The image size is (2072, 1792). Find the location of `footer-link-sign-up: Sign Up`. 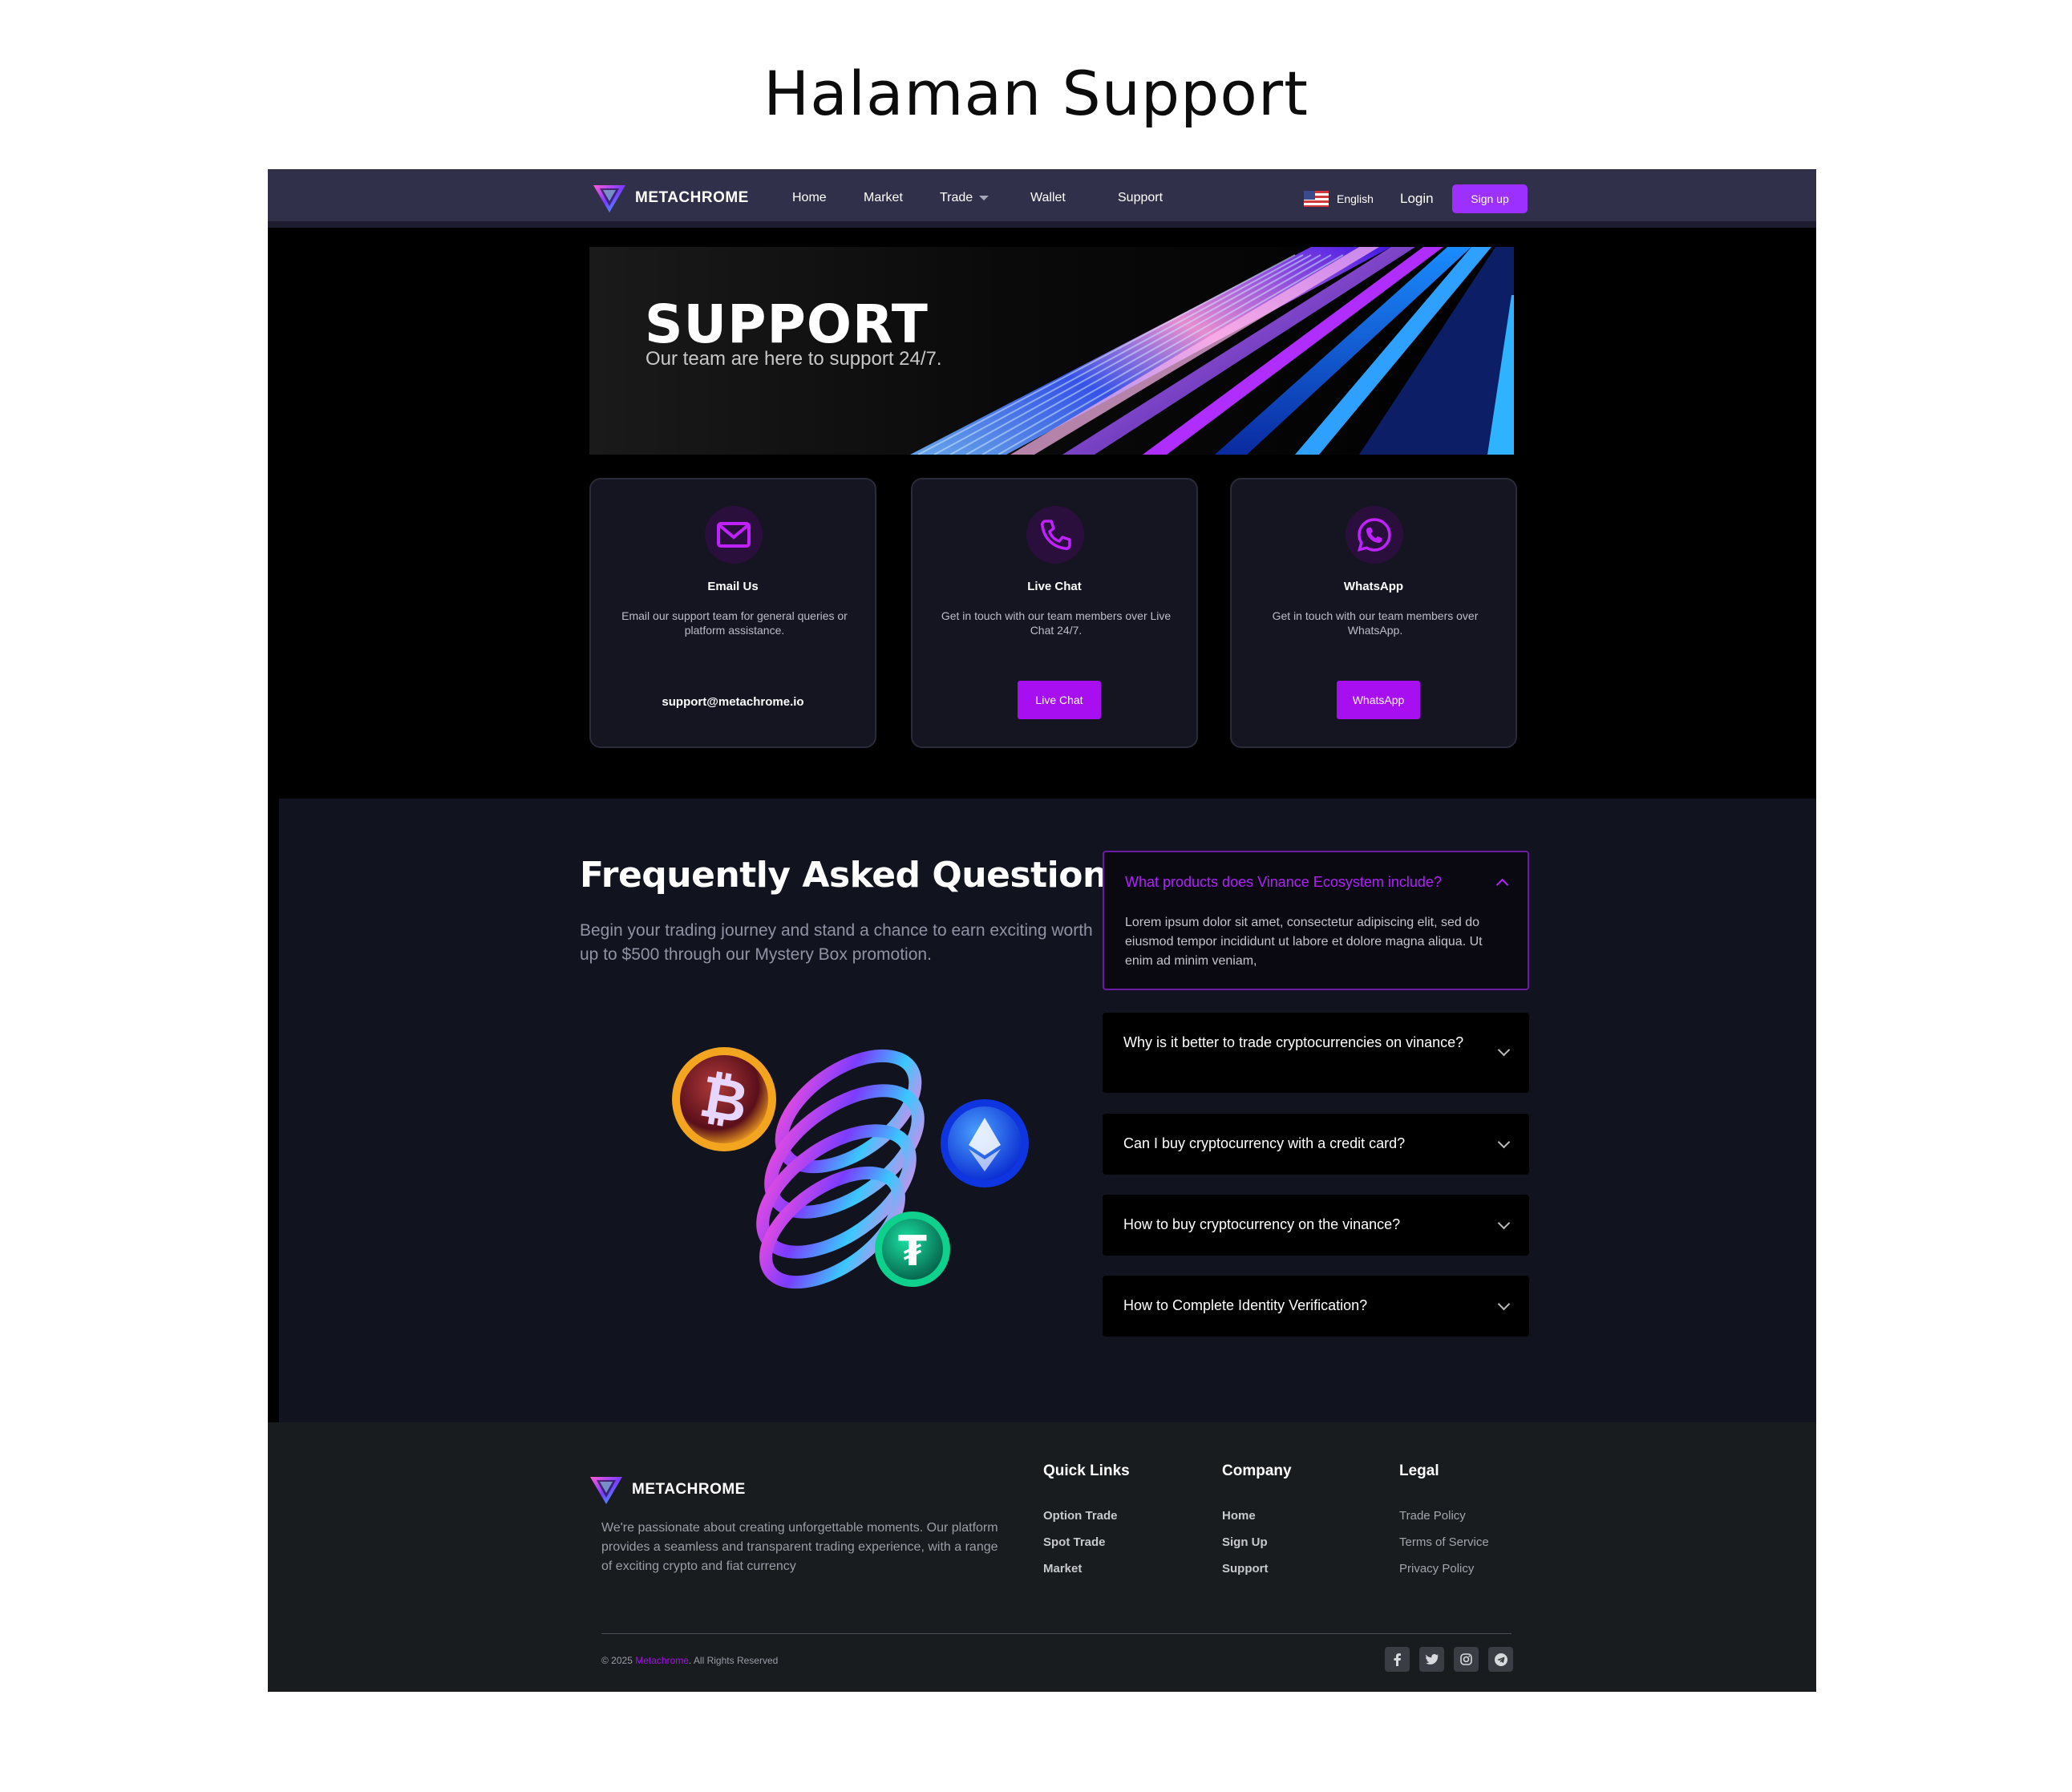

footer-link-sign-up: Sign Up is located at coordinates (1257, 1542).